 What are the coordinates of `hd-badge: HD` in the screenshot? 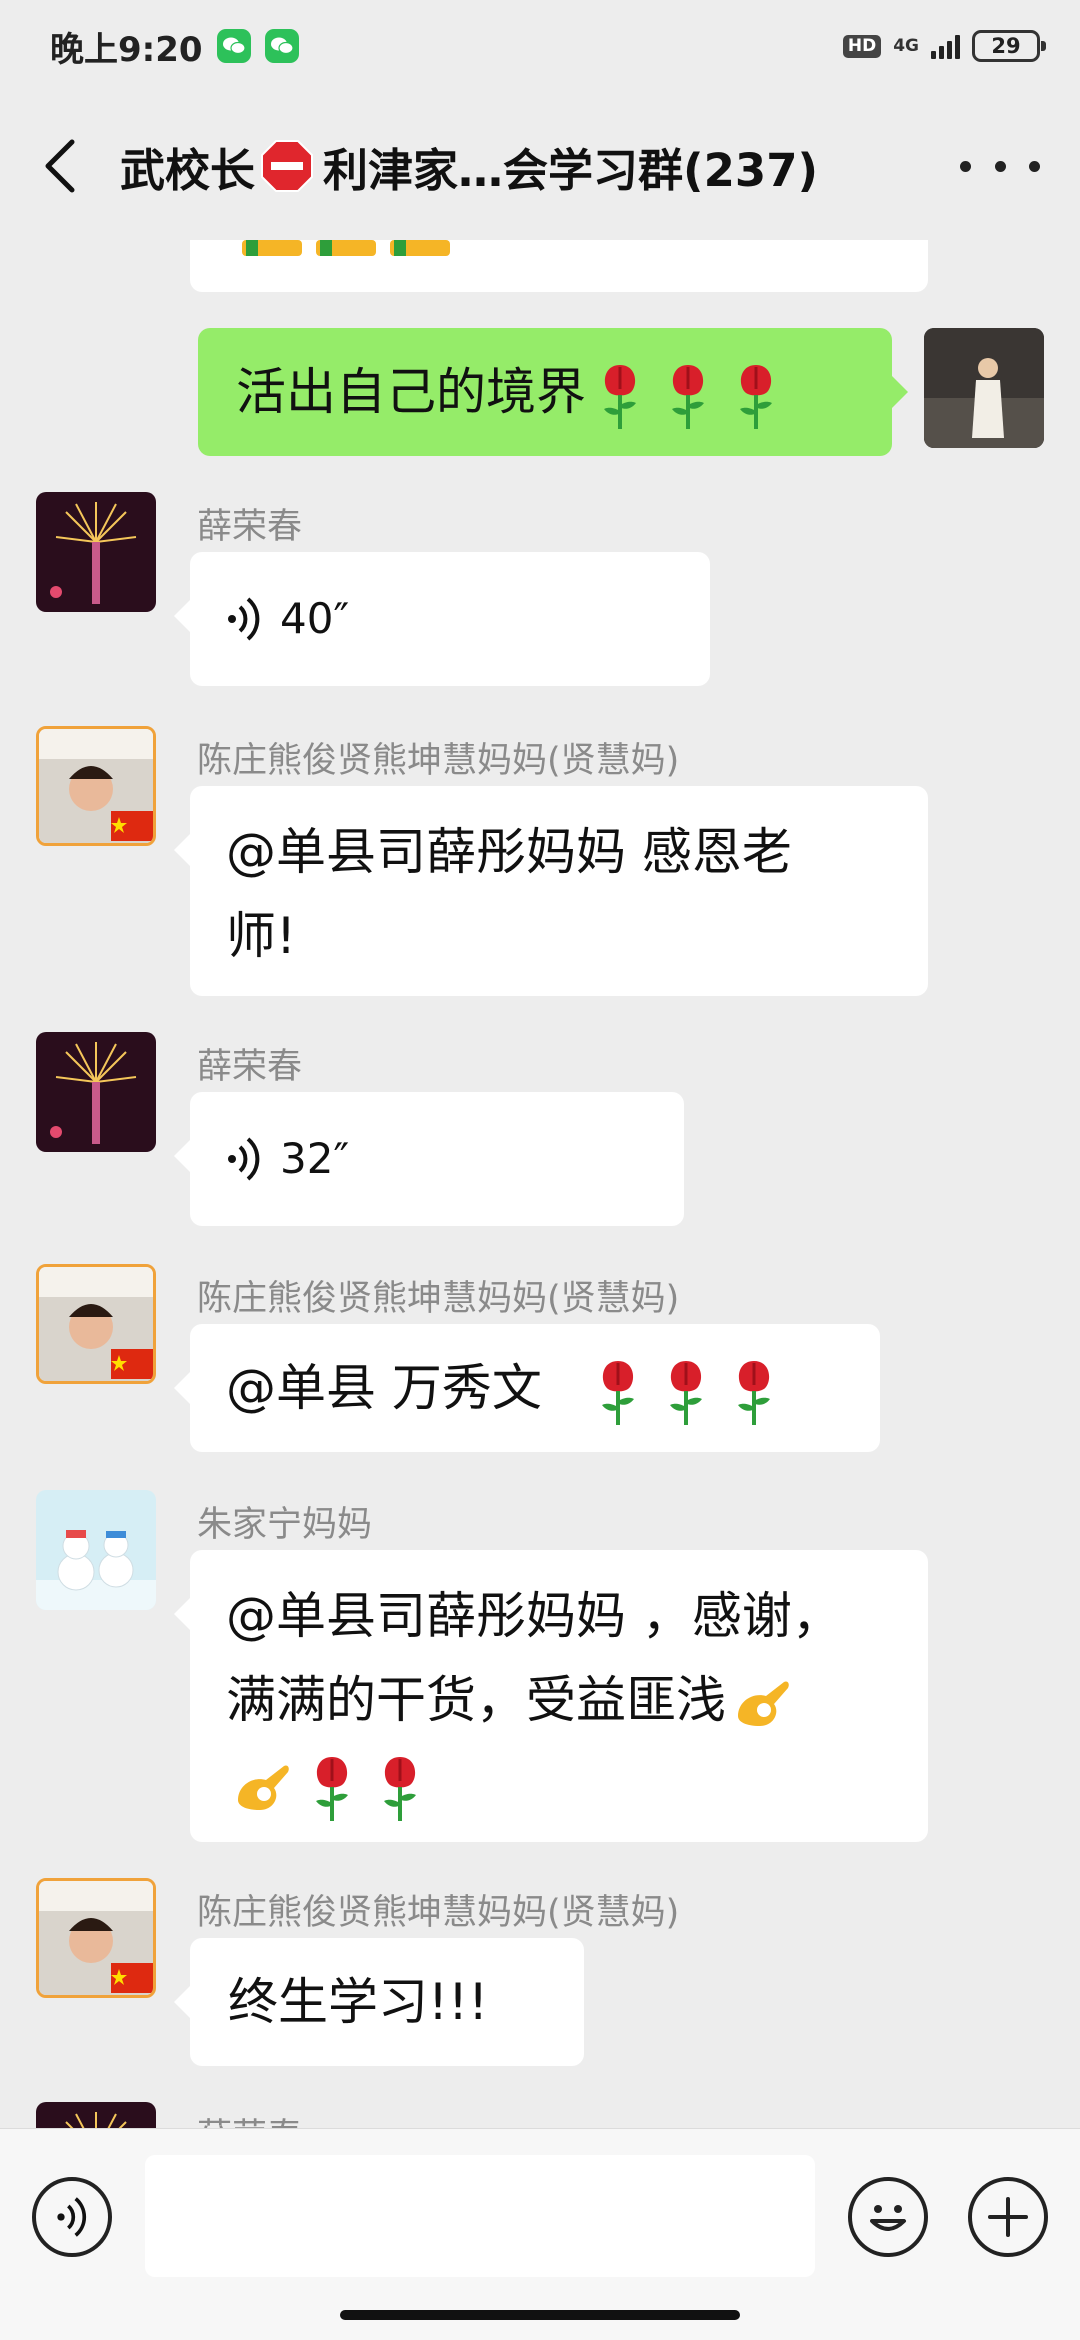 It's located at (862, 46).